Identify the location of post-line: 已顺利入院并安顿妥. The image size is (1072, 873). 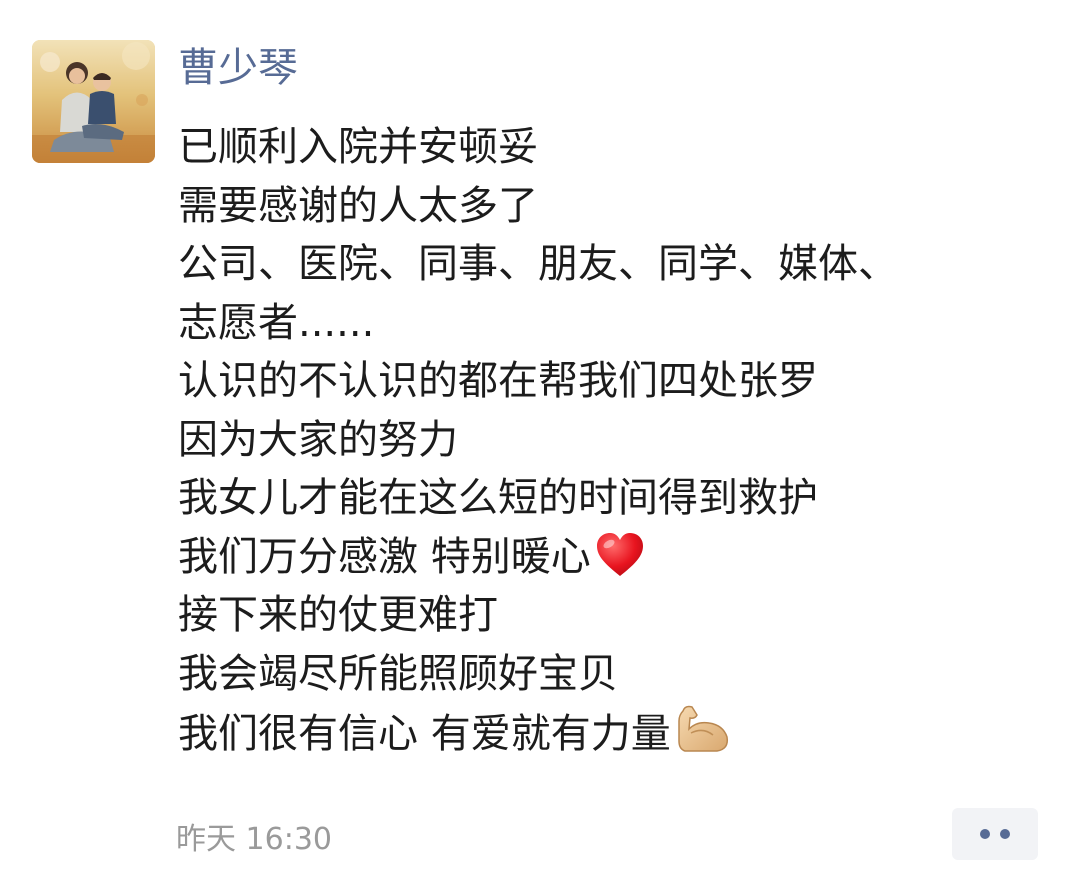
(358, 147).